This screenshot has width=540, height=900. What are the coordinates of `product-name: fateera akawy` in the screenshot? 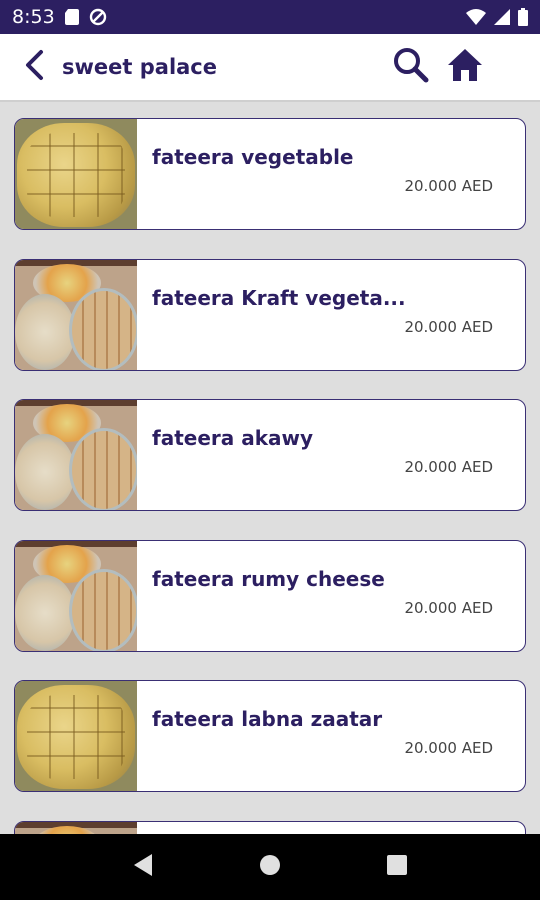 It's located at (233, 438).